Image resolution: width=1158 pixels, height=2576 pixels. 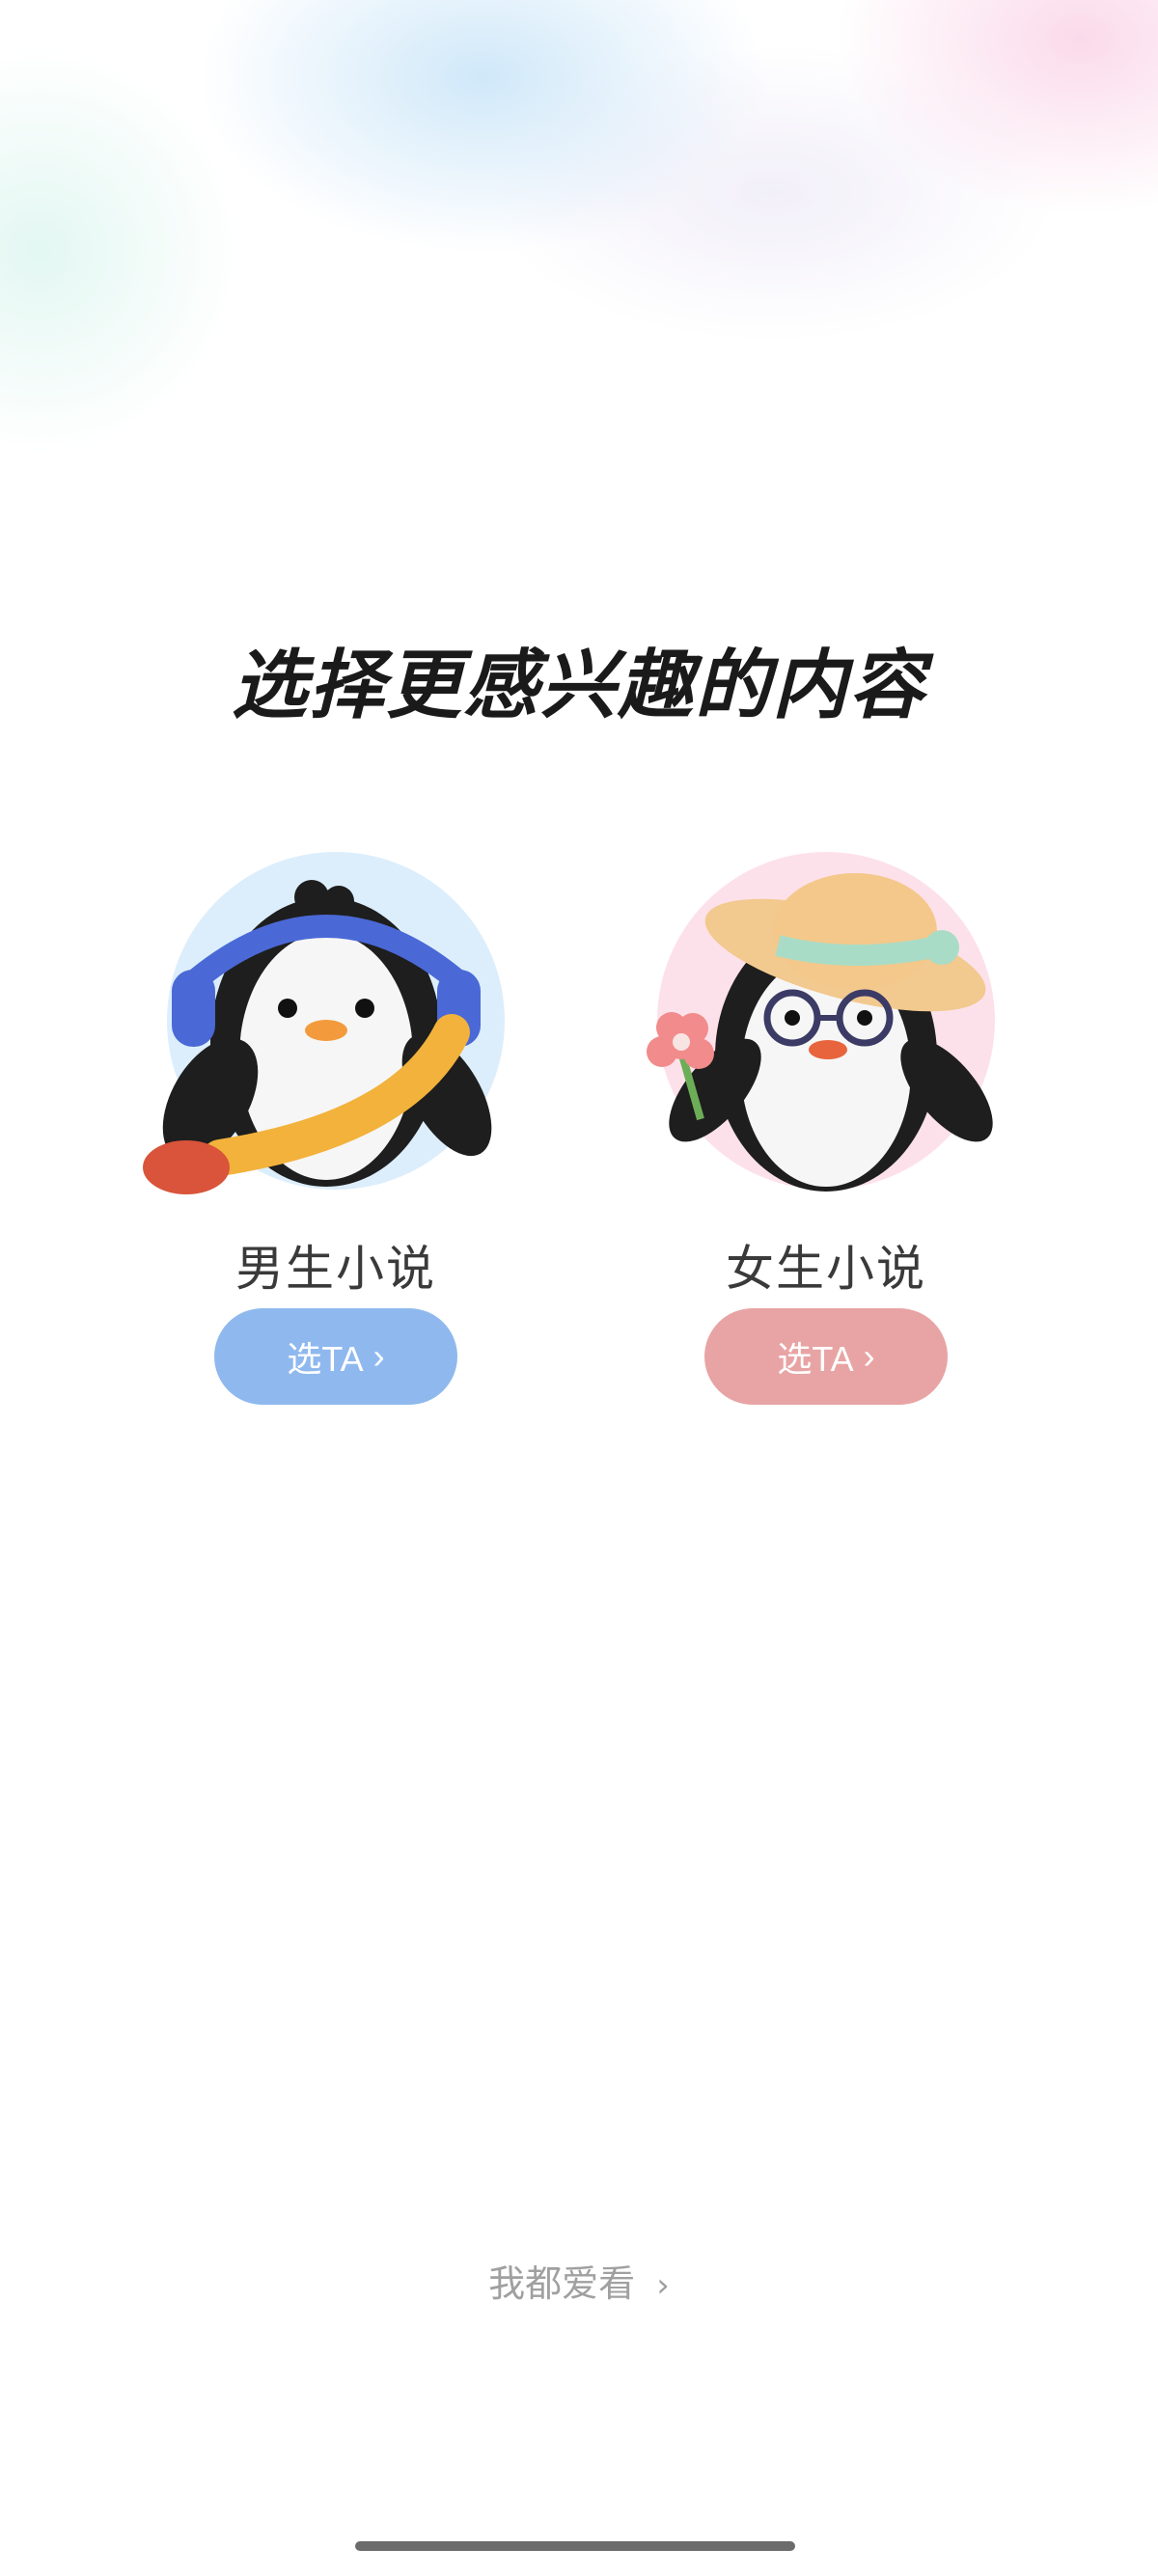 I want to click on like-all-link: 我都爱看 ›, so click(x=579, y=2280).